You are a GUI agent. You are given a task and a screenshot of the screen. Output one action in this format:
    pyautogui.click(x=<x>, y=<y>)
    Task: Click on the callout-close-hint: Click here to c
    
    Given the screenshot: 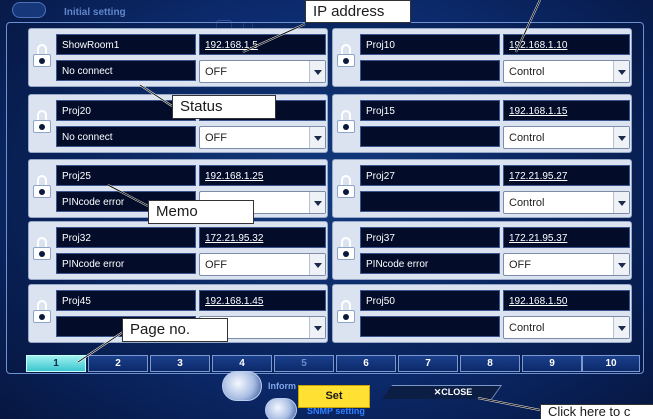 What is the action you would take?
    pyautogui.click(x=596, y=411)
    